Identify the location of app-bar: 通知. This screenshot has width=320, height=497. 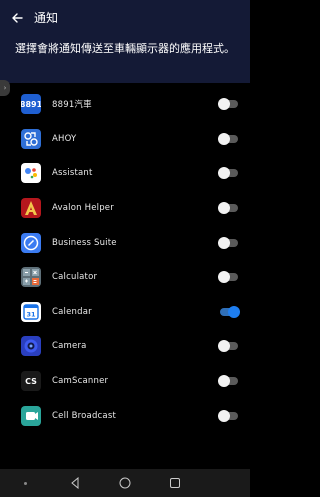
(125, 17).